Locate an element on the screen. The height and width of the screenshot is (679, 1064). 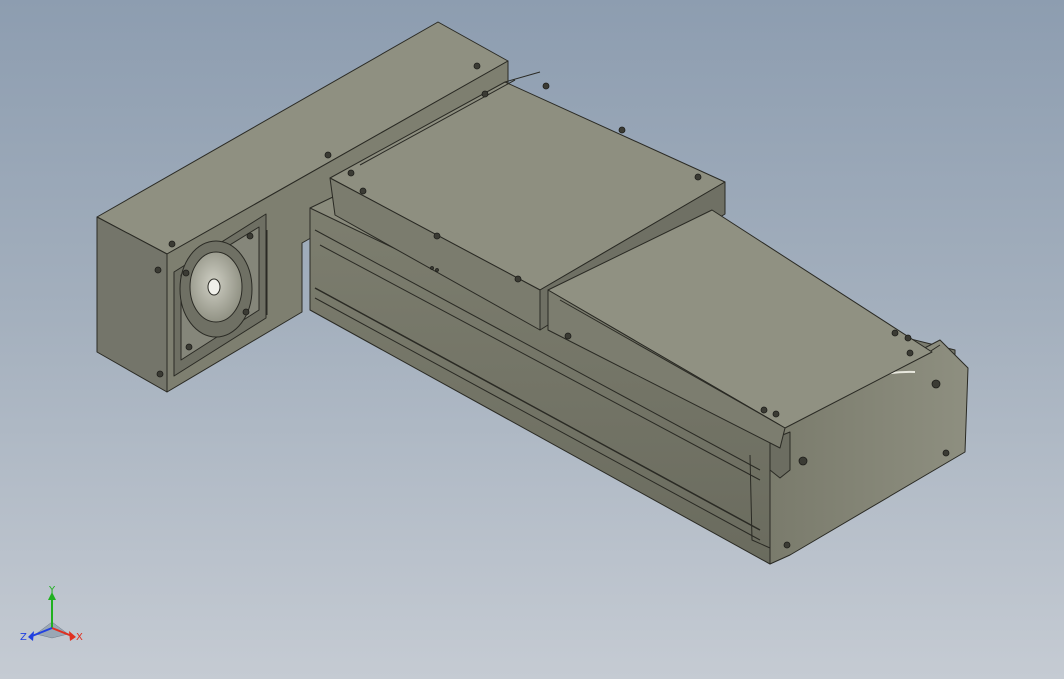
triad-y-label: Y is located at coordinates (52, 591).